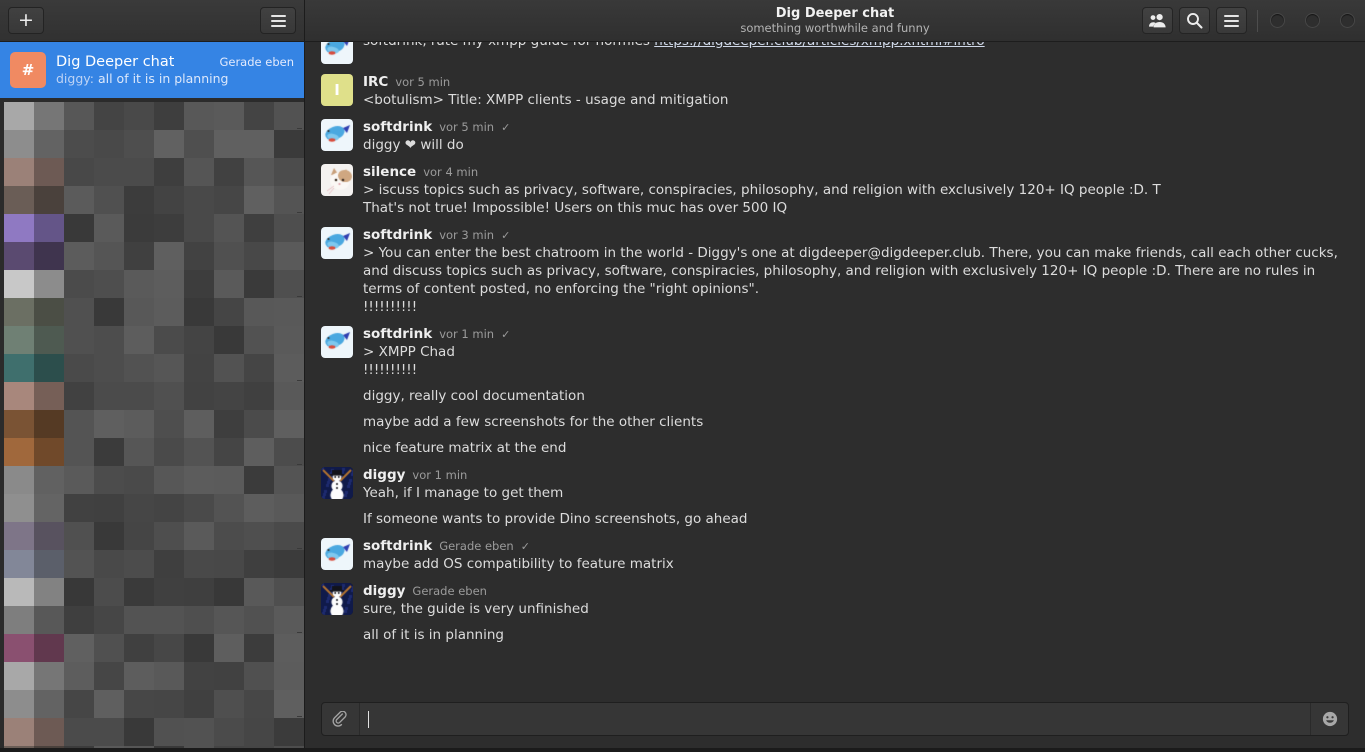 The width and height of the screenshot is (1365, 752). What do you see at coordinates (413, 145) in the screenshot?
I see `message-text: diggy ❤ will do` at bounding box center [413, 145].